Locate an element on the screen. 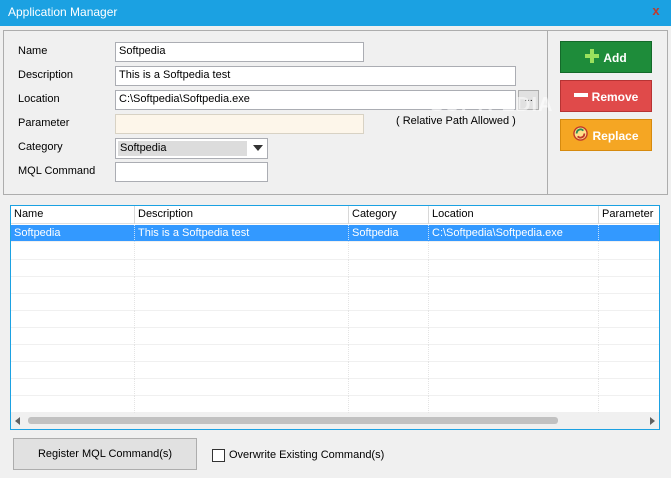 Image resolution: width=671 pixels, height=478 pixels. scrollbar-thumb is located at coordinates (293, 420).